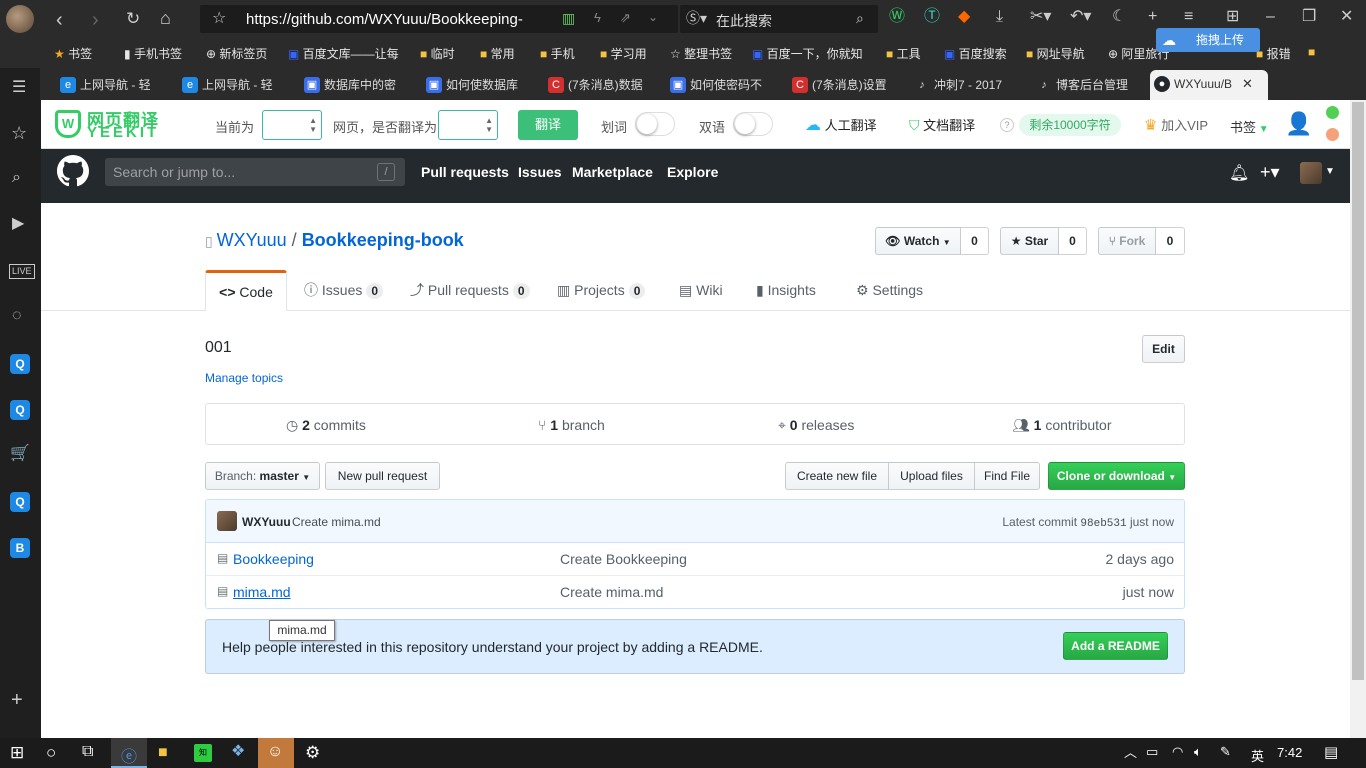  Describe the element at coordinates (837, 476) in the screenshot. I see `create-new-file-button: Create new file` at that location.